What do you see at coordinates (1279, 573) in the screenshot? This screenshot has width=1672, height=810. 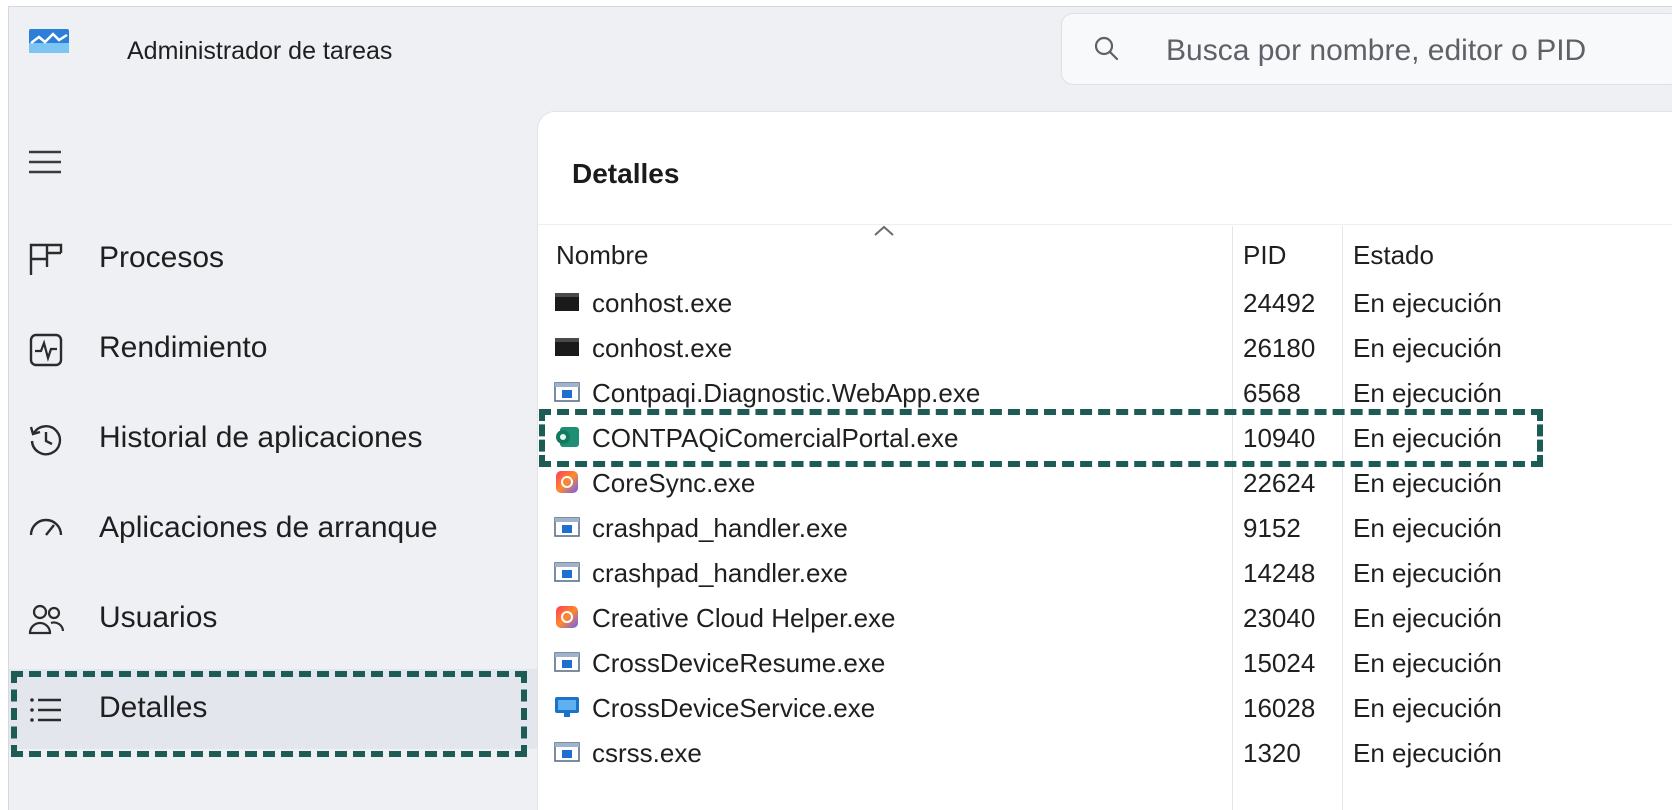 I see `process-pid: 14248` at bounding box center [1279, 573].